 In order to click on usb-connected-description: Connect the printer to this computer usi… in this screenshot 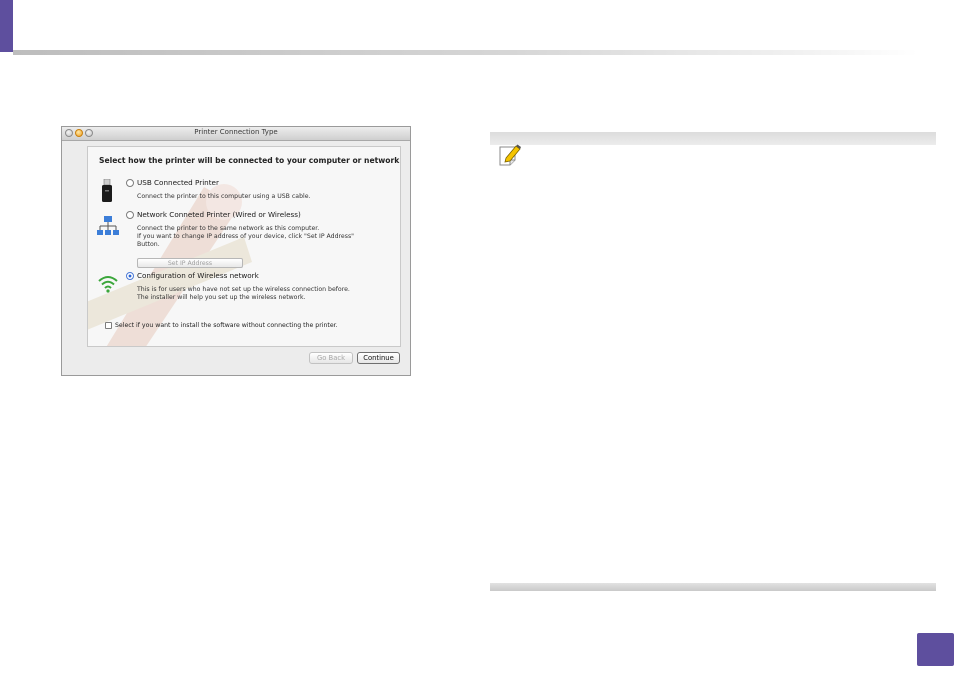, I will do `click(224, 196)`.